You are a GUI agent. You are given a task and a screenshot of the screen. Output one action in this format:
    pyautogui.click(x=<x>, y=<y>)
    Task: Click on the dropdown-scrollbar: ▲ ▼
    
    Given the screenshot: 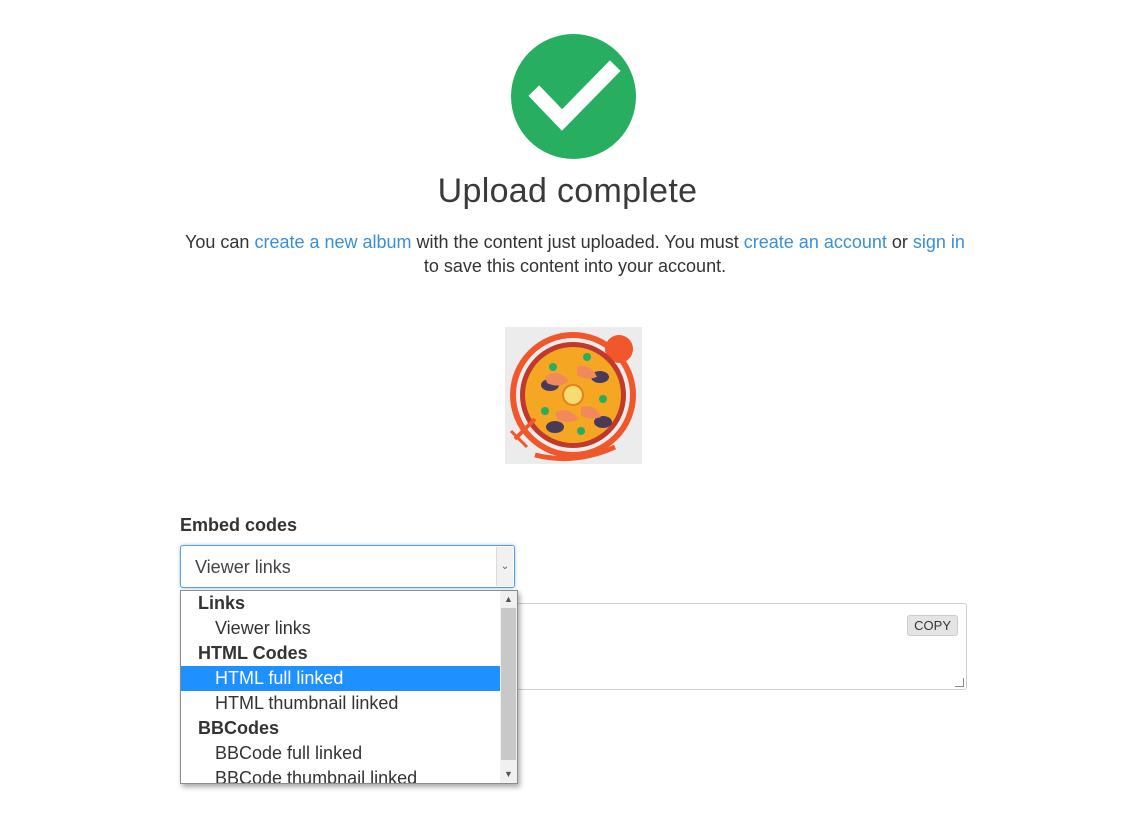 What is the action you would take?
    pyautogui.click(x=508, y=687)
    